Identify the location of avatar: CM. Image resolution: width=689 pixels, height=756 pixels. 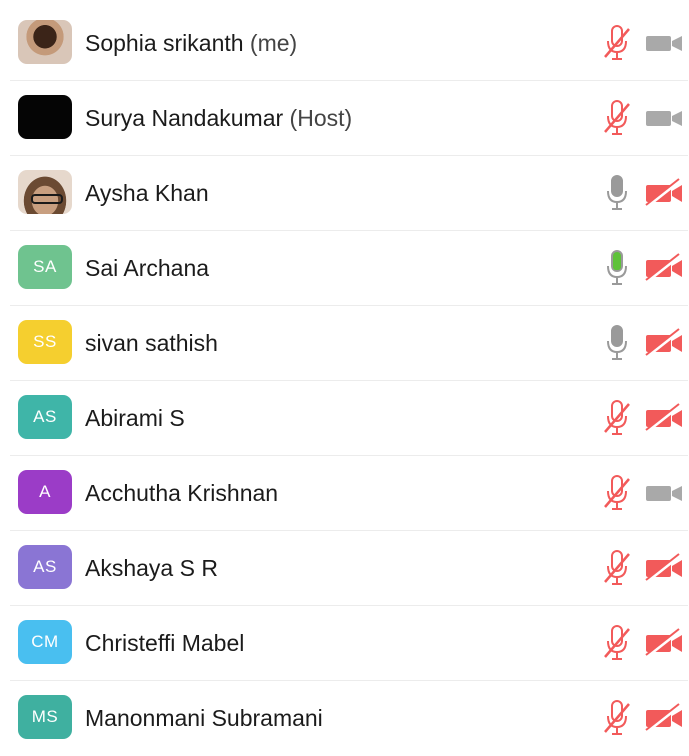
(45, 642).